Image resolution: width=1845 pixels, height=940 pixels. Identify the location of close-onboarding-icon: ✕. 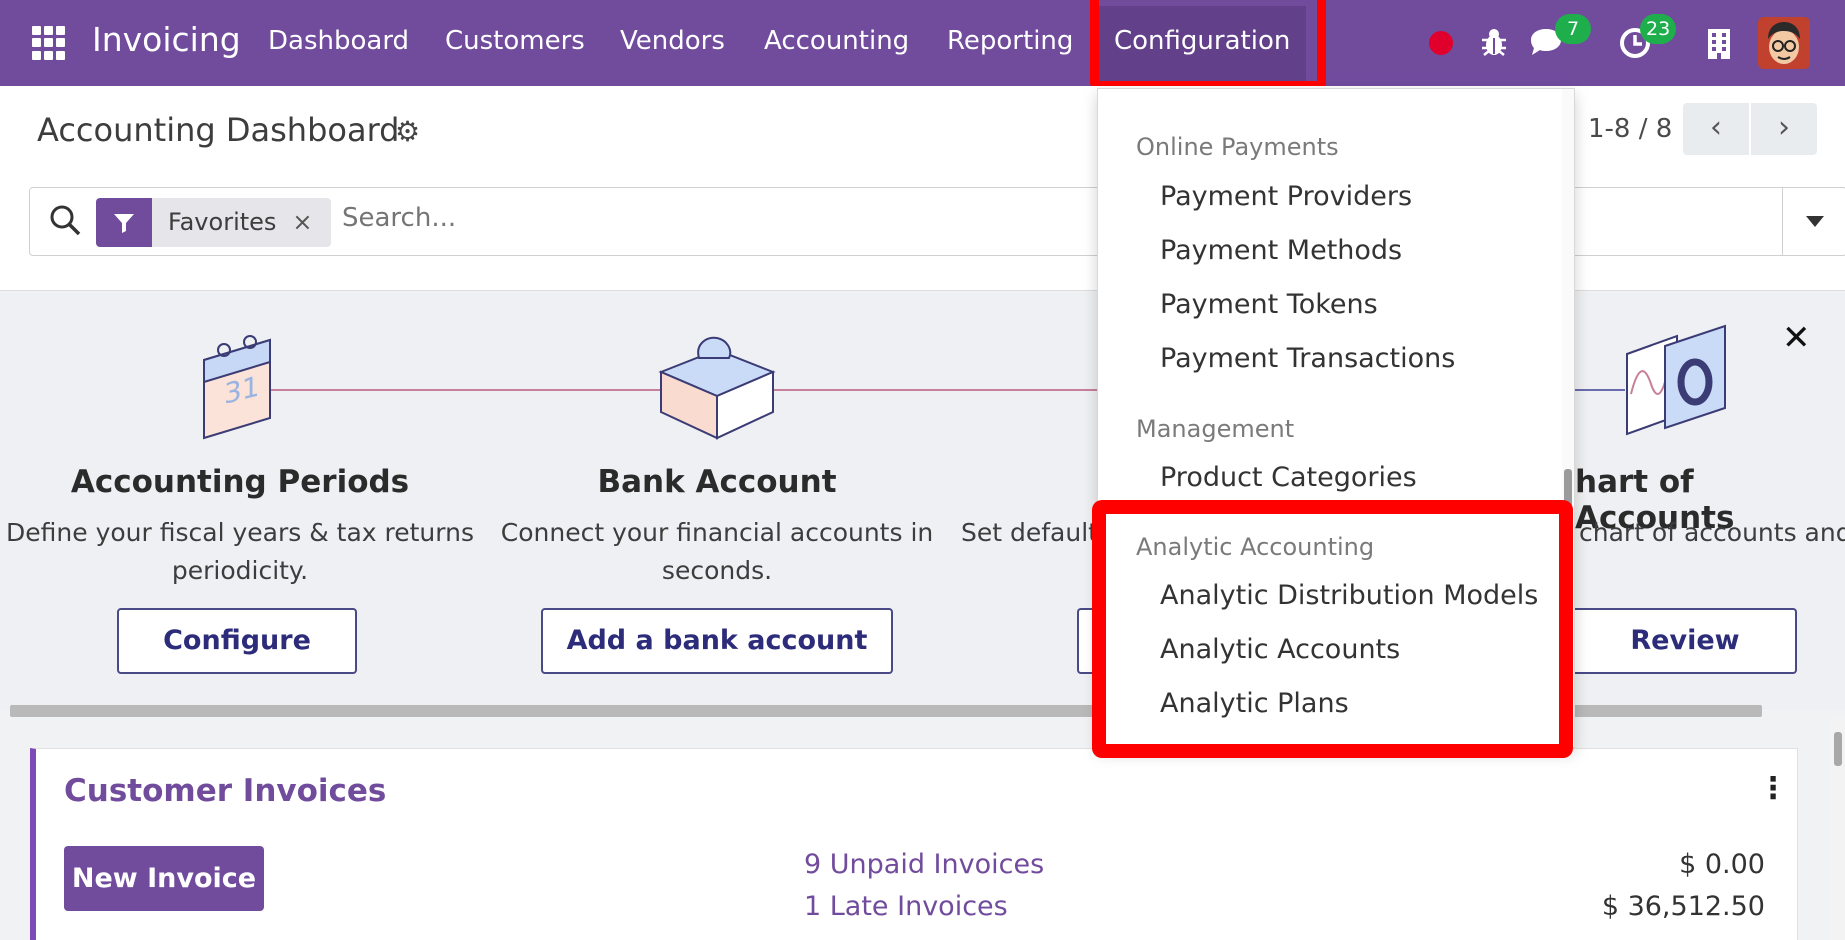
(1796, 338).